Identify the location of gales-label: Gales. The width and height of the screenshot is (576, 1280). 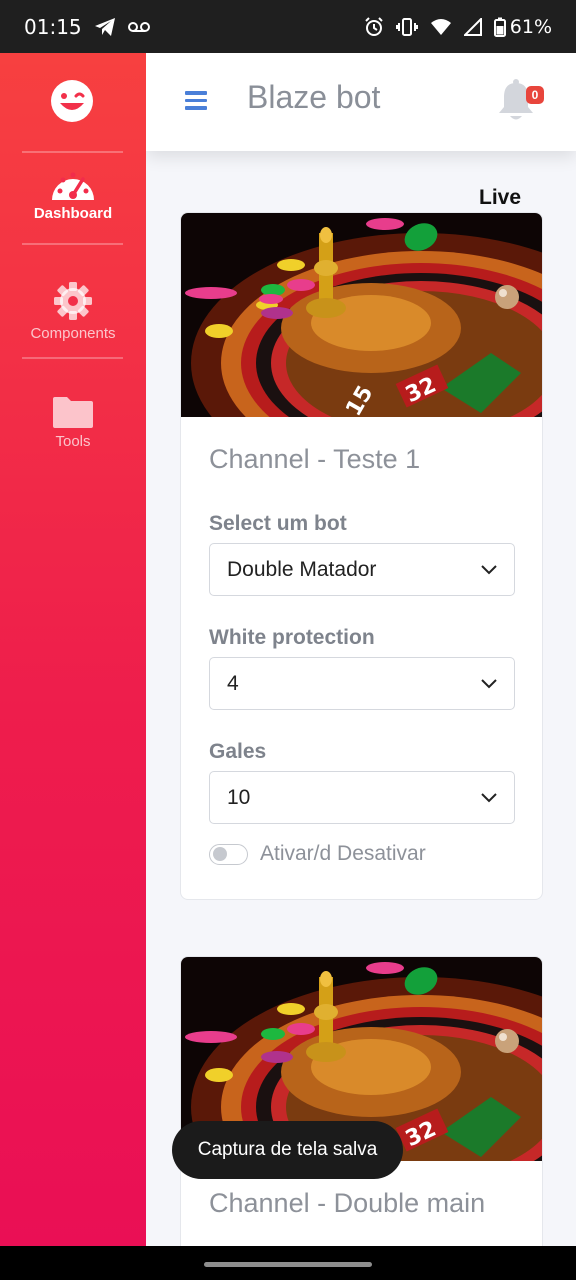
(238, 751).